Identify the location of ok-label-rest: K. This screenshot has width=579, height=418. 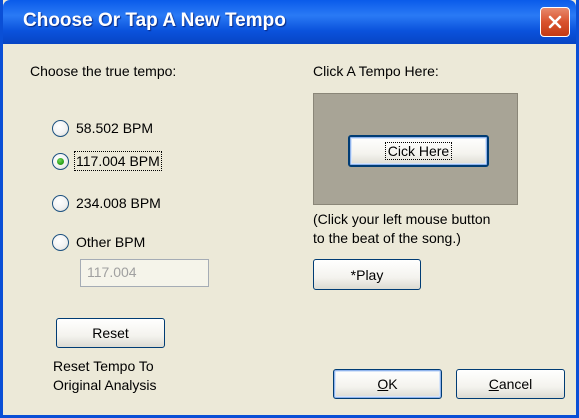
(393, 384).